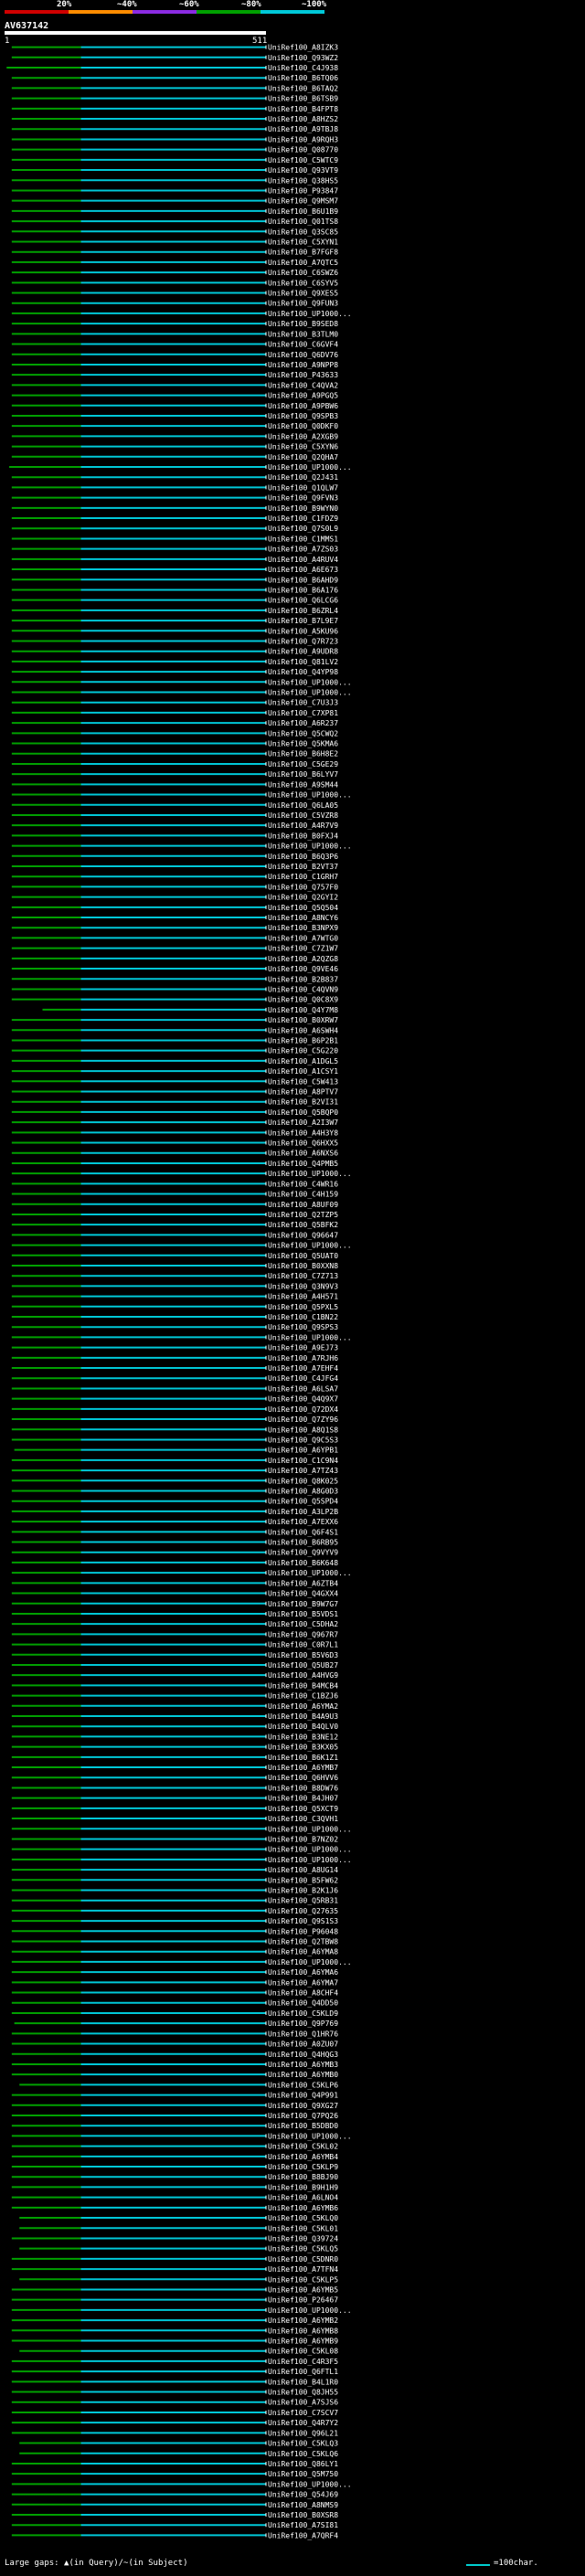  Describe the element at coordinates (303, 1071) in the screenshot. I see `hit-label: UniRef100_A1CSY1` at that location.